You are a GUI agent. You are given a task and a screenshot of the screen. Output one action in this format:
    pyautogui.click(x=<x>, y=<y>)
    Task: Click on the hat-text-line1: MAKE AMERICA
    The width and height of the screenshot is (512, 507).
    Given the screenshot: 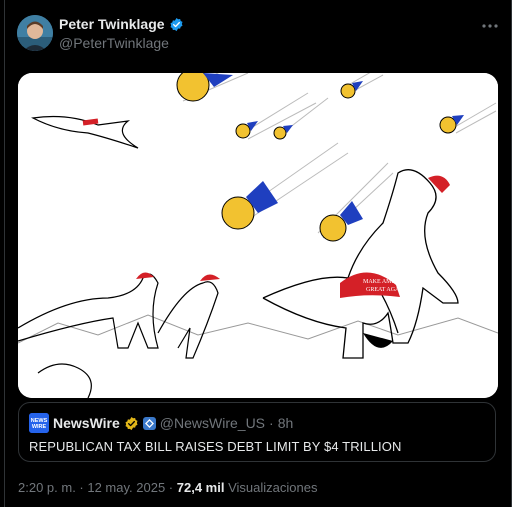 What is the action you would take?
    pyautogui.click(x=386, y=282)
    